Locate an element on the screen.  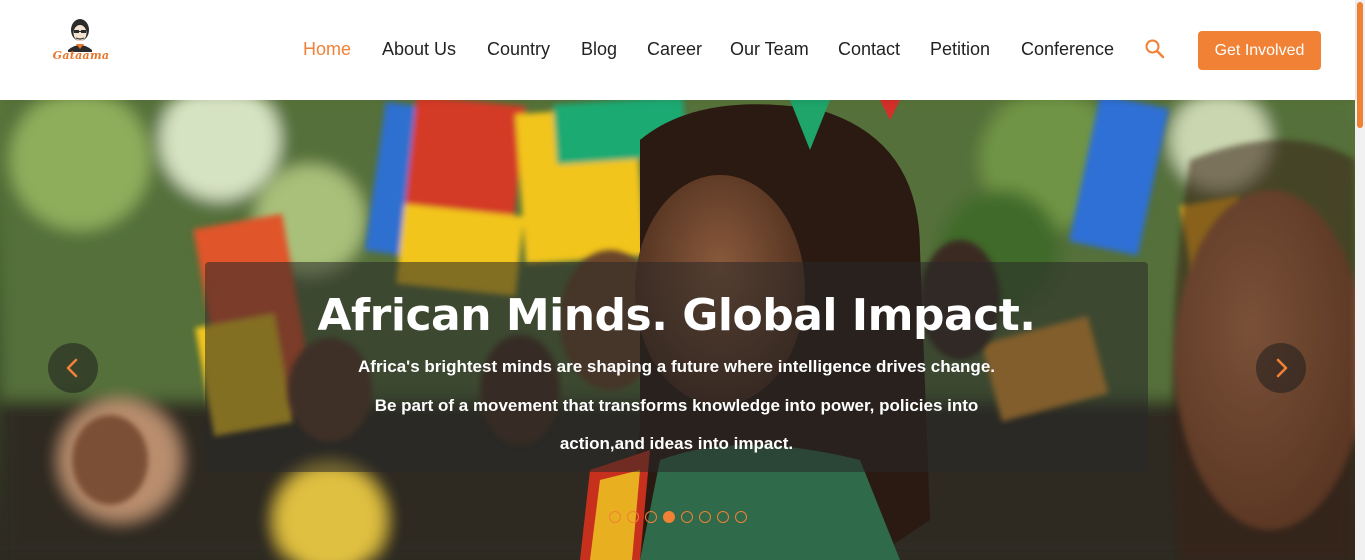
nav-blog: Blog is located at coordinates (599, 49).